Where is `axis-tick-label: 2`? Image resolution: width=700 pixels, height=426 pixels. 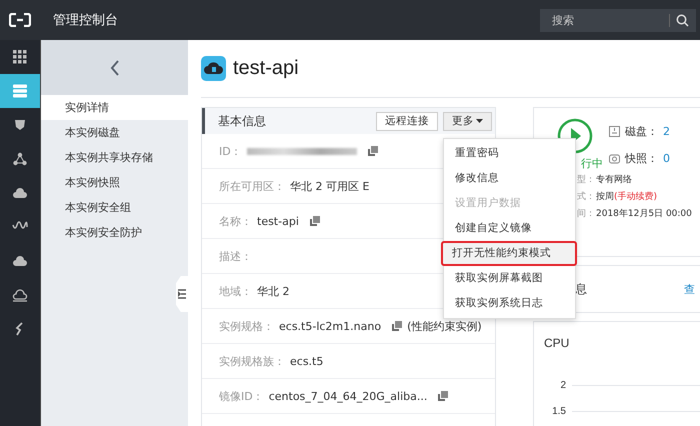 axis-tick-label: 2 is located at coordinates (562, 385).